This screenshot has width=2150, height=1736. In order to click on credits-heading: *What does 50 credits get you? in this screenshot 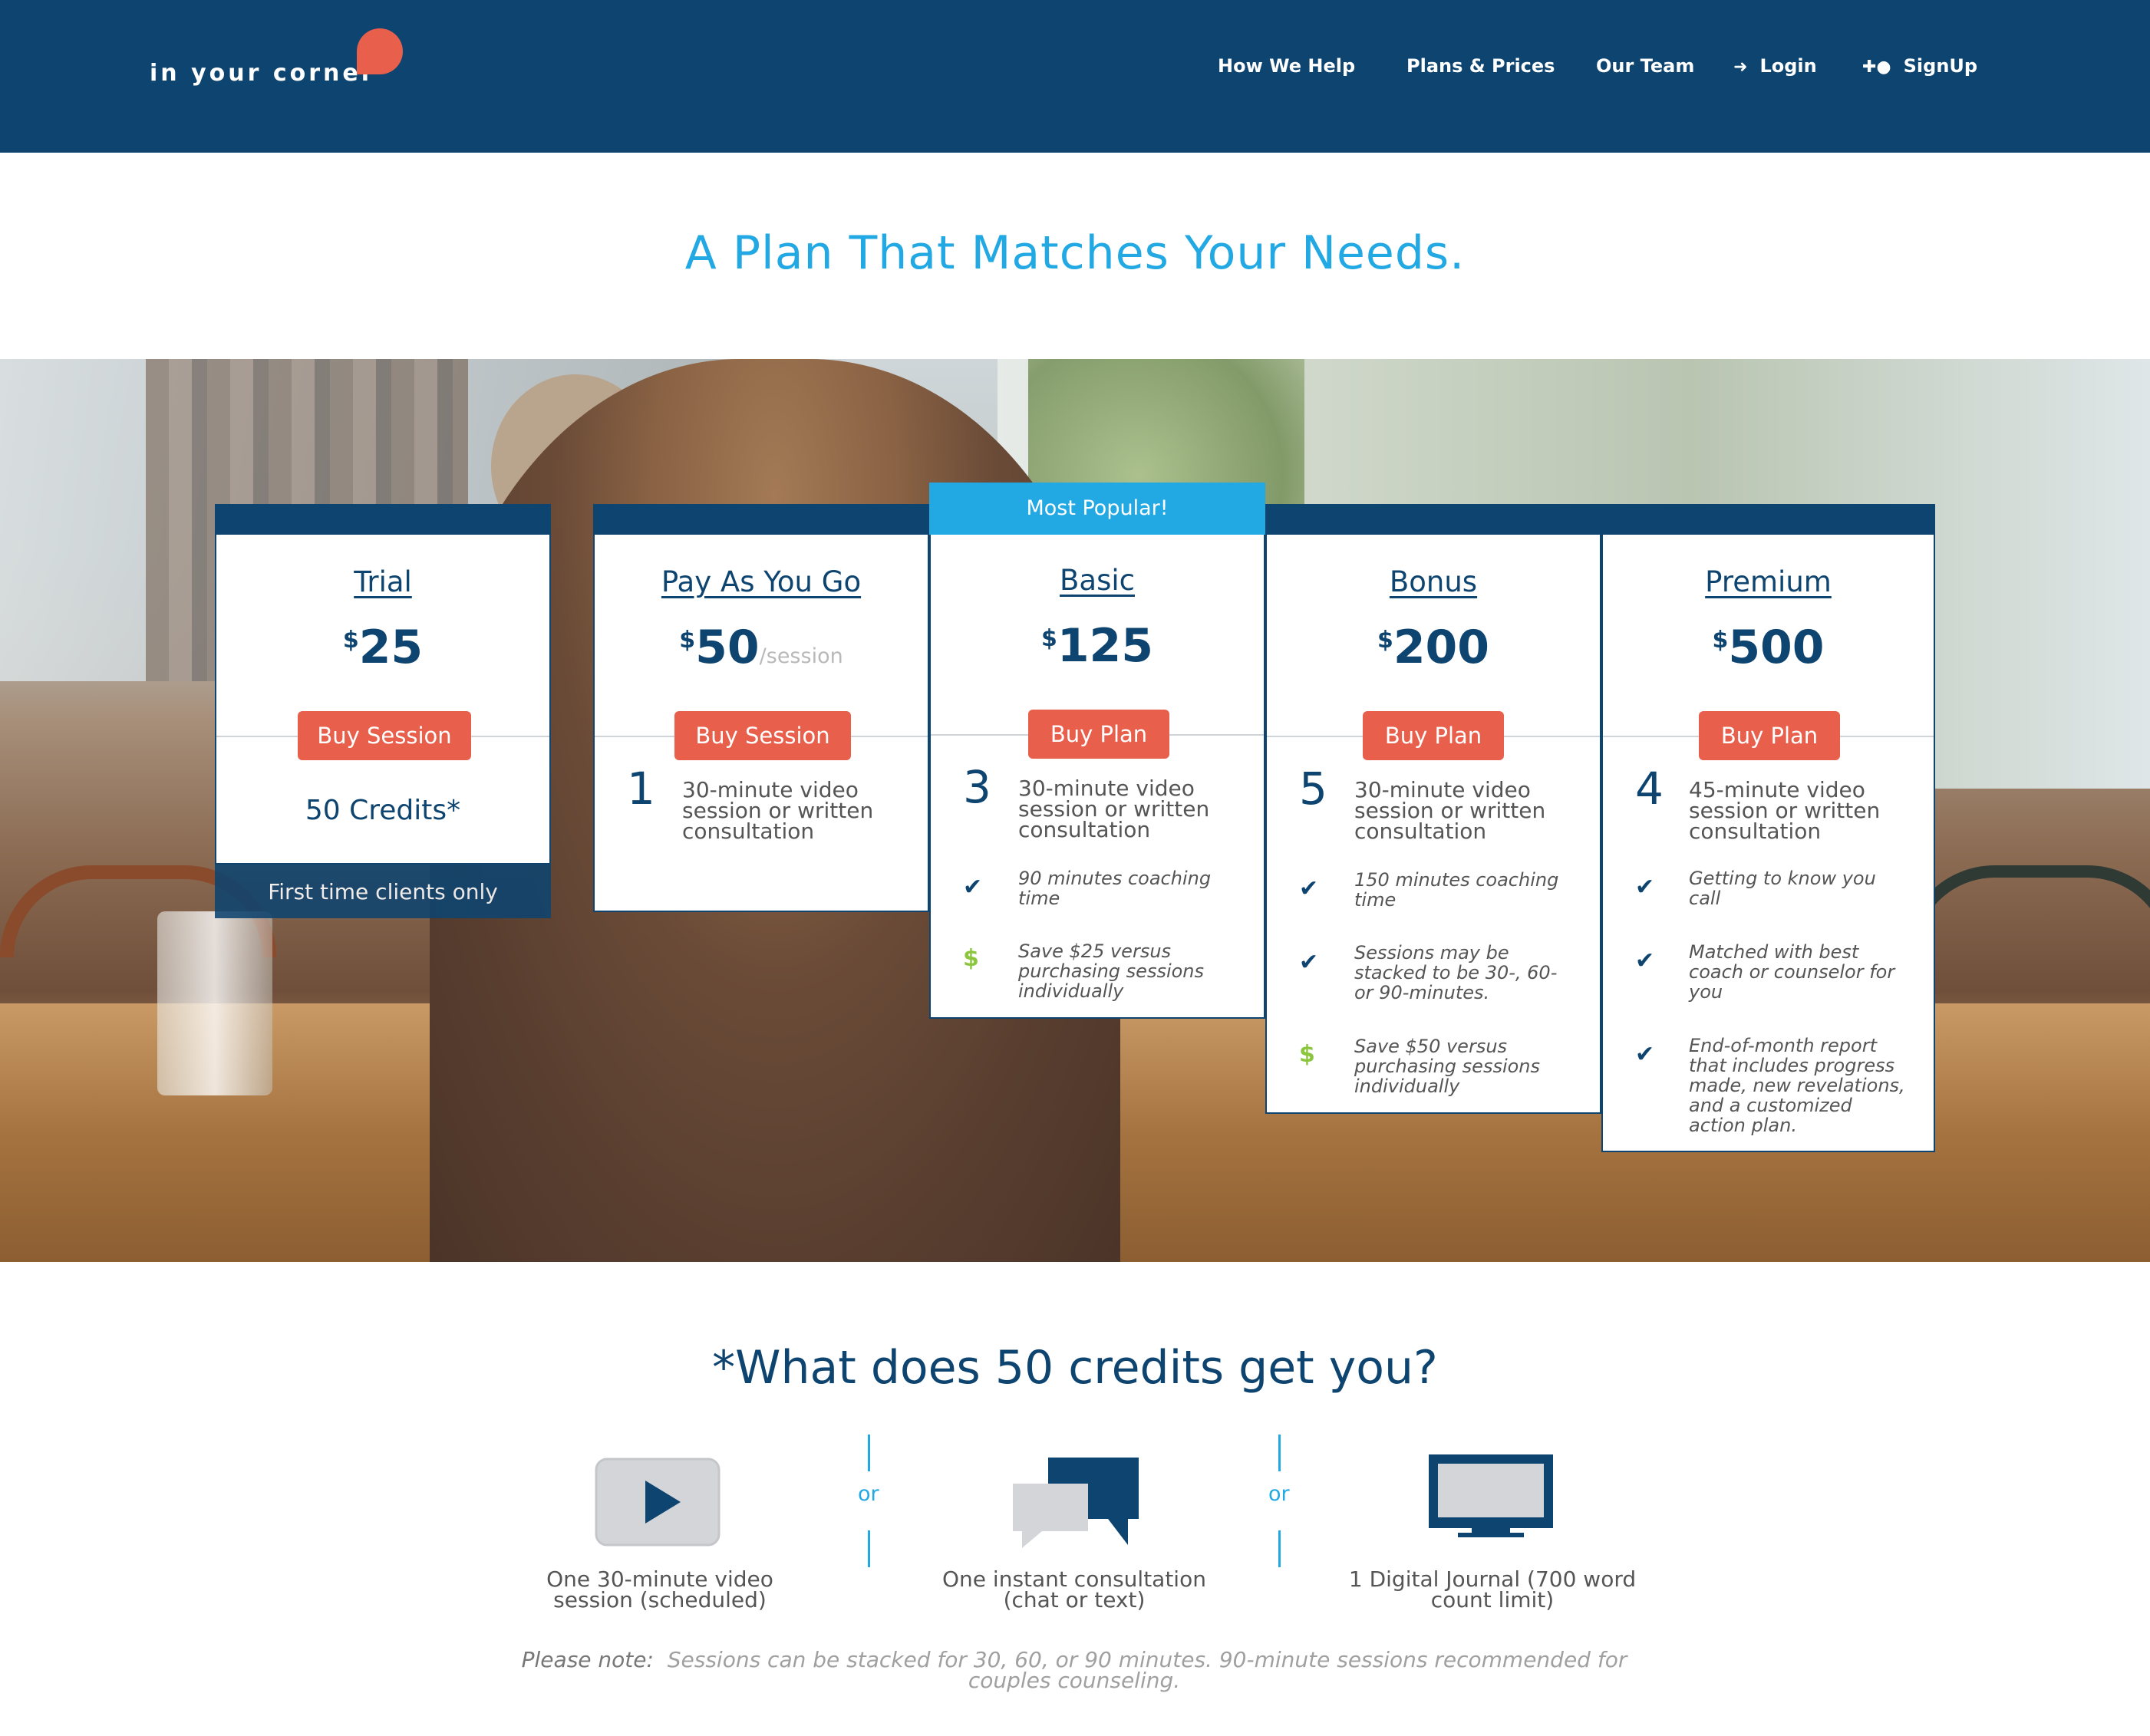, I will do `click(1075, 1368)`.